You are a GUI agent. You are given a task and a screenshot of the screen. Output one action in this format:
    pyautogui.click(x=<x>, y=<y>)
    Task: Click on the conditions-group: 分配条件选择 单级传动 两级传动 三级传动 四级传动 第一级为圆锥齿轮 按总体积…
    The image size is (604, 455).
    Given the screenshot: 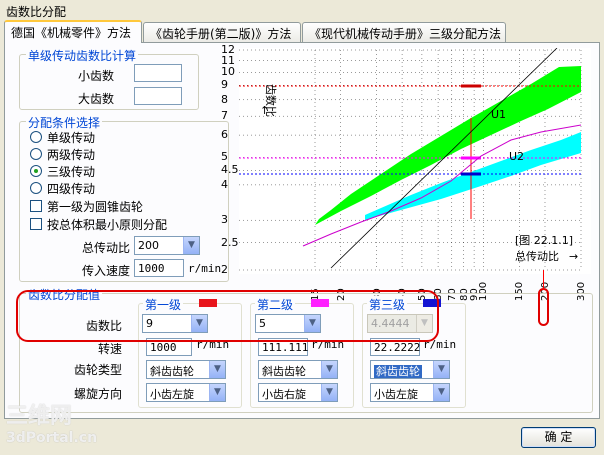 What is the action you would take?
    pyautogui.click(x=124, y=198)
    